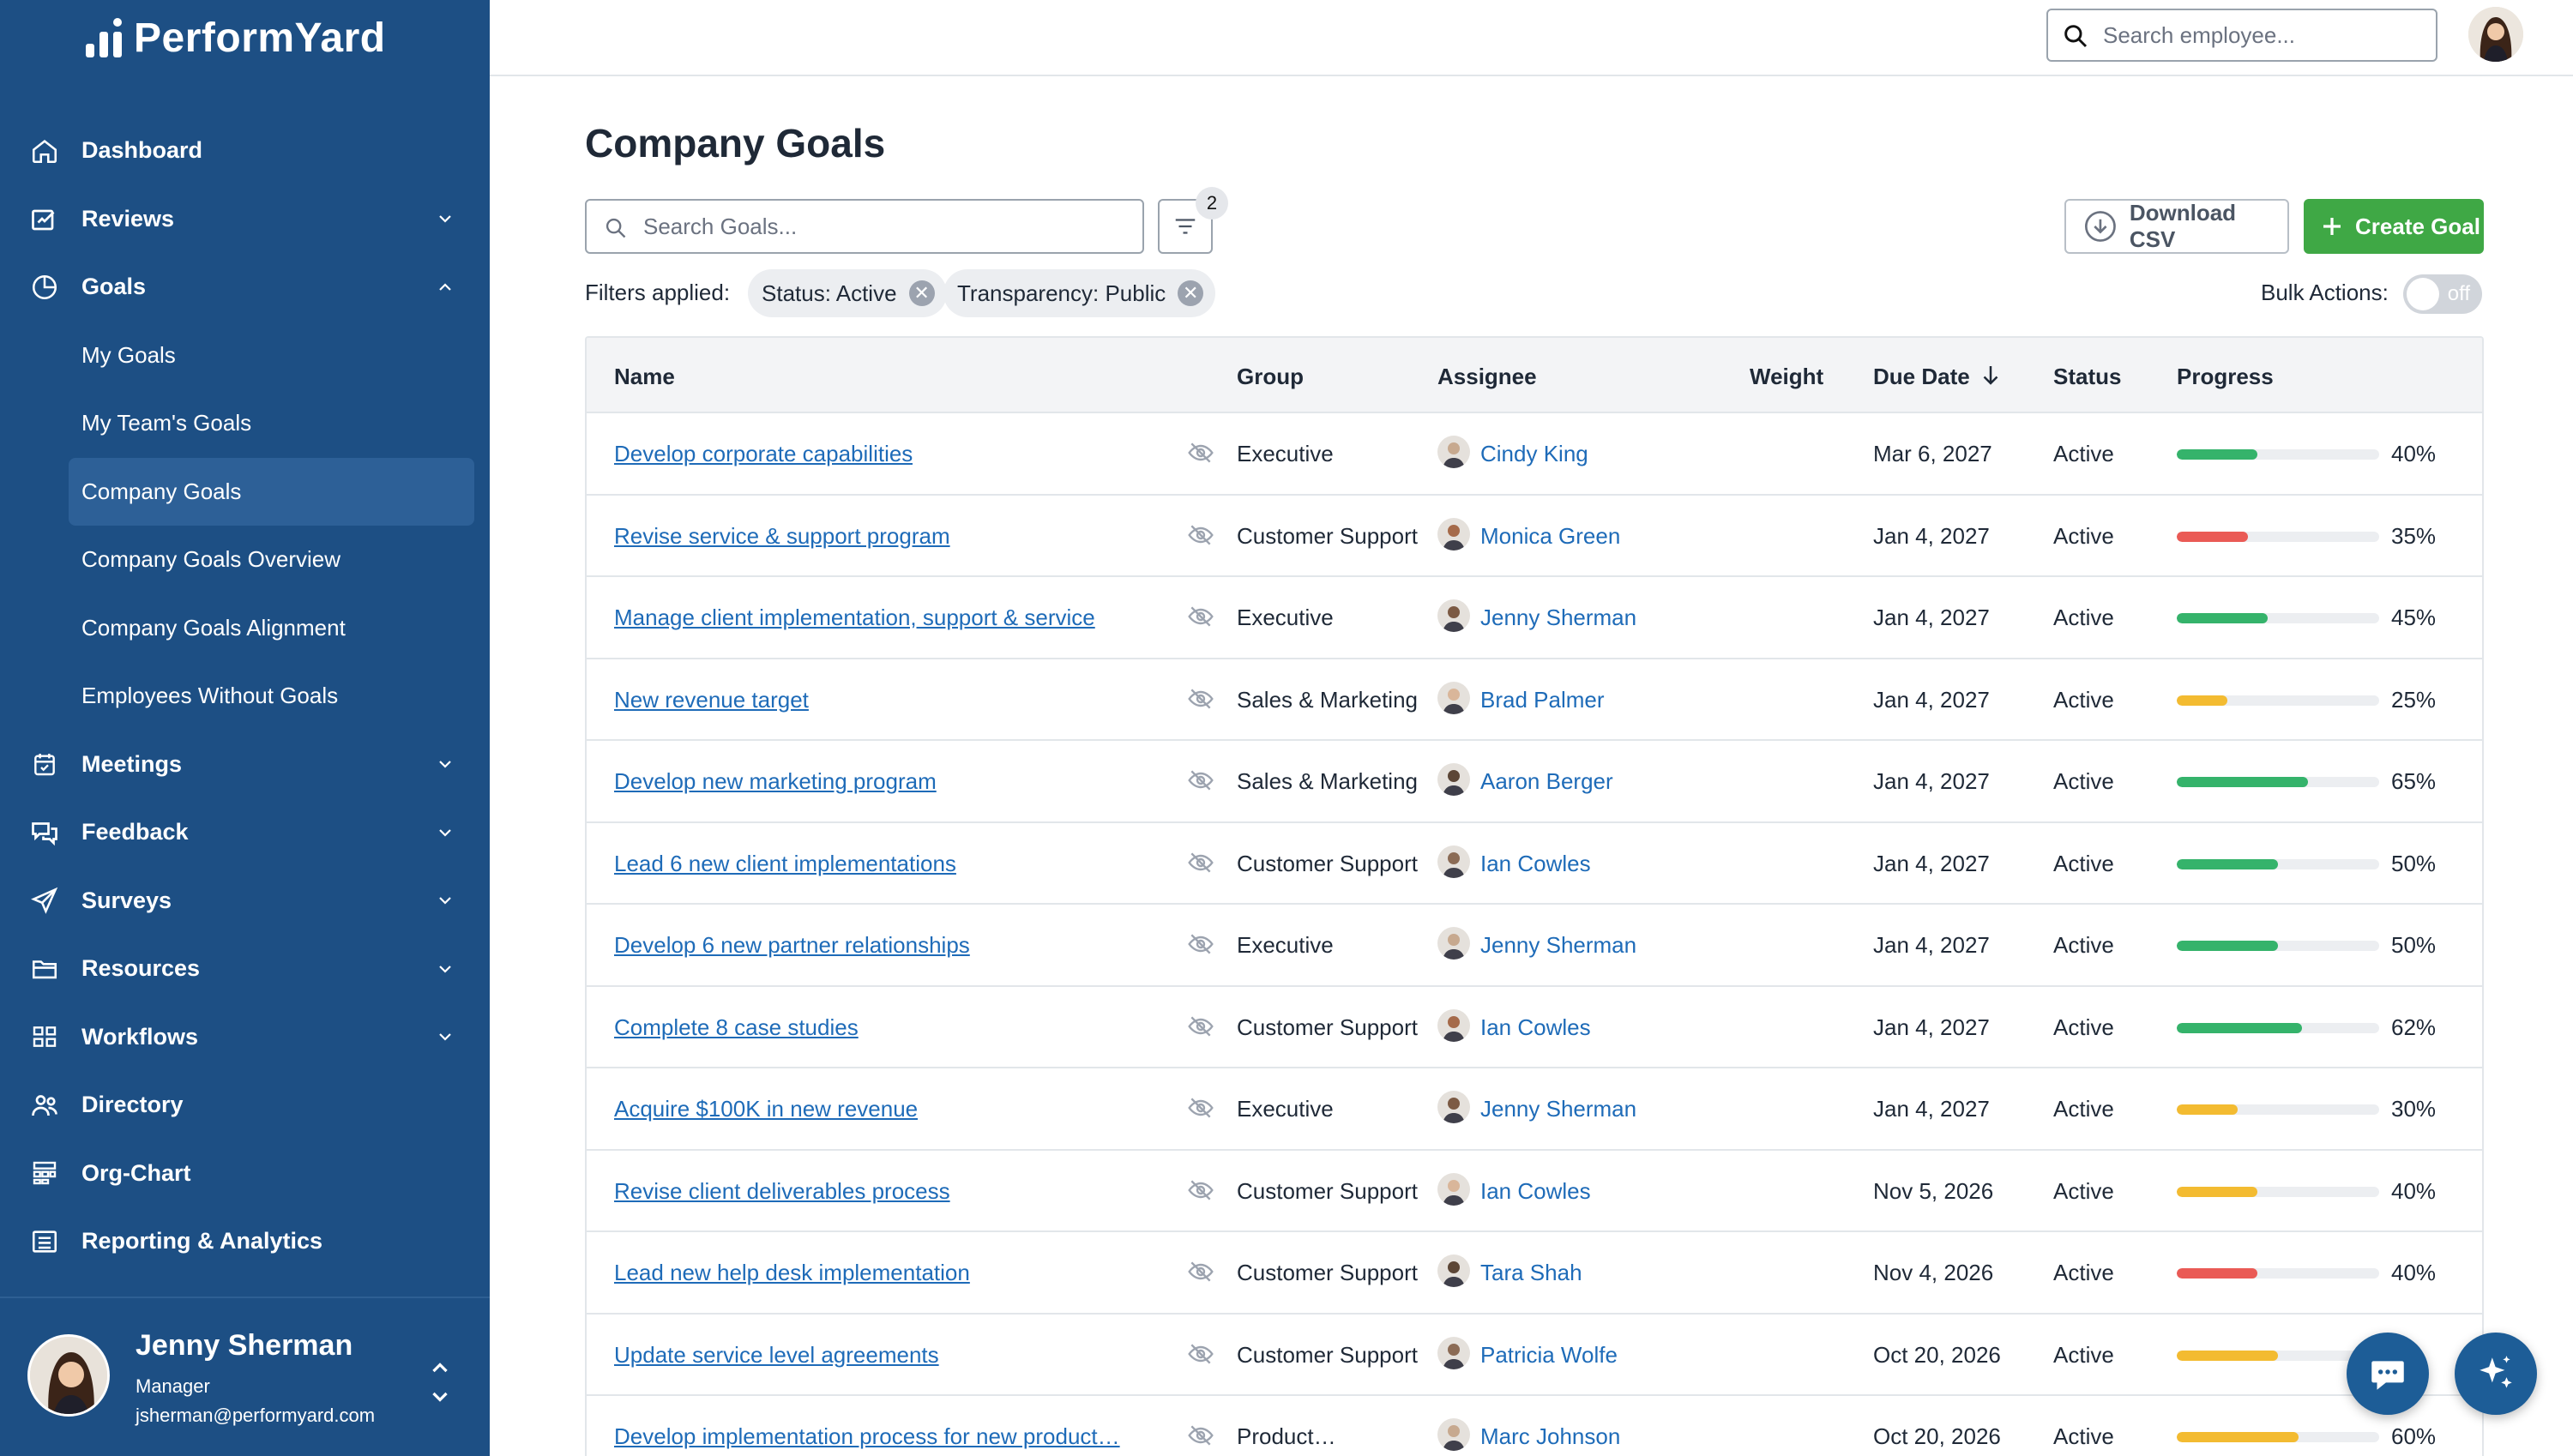 Image resolution: width=2573 pixels, height=1456 pixels. What do you see at coordinates (792, 946) in the screenshot?
I see `goal-name-link: Develop 6 new partner relationships` at bounding box center [792, 946].